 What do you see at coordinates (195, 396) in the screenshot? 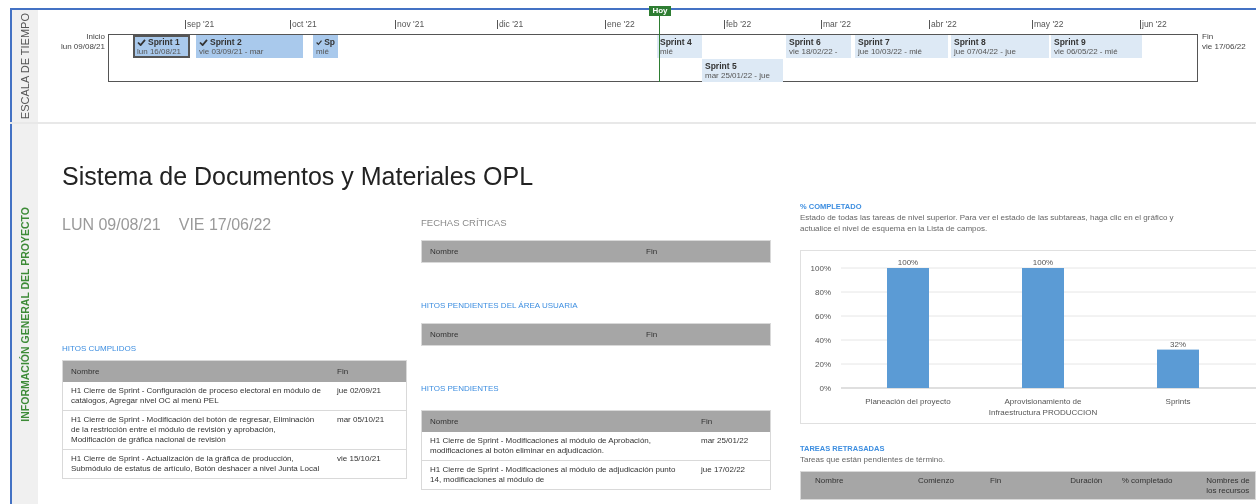
I see `table-cell: H1 Cierre de Sprint - Configuración de proceso electoral en módulo de catálogos, Agregar nivel OC al menú PEL` at bounding box center [195, 396].